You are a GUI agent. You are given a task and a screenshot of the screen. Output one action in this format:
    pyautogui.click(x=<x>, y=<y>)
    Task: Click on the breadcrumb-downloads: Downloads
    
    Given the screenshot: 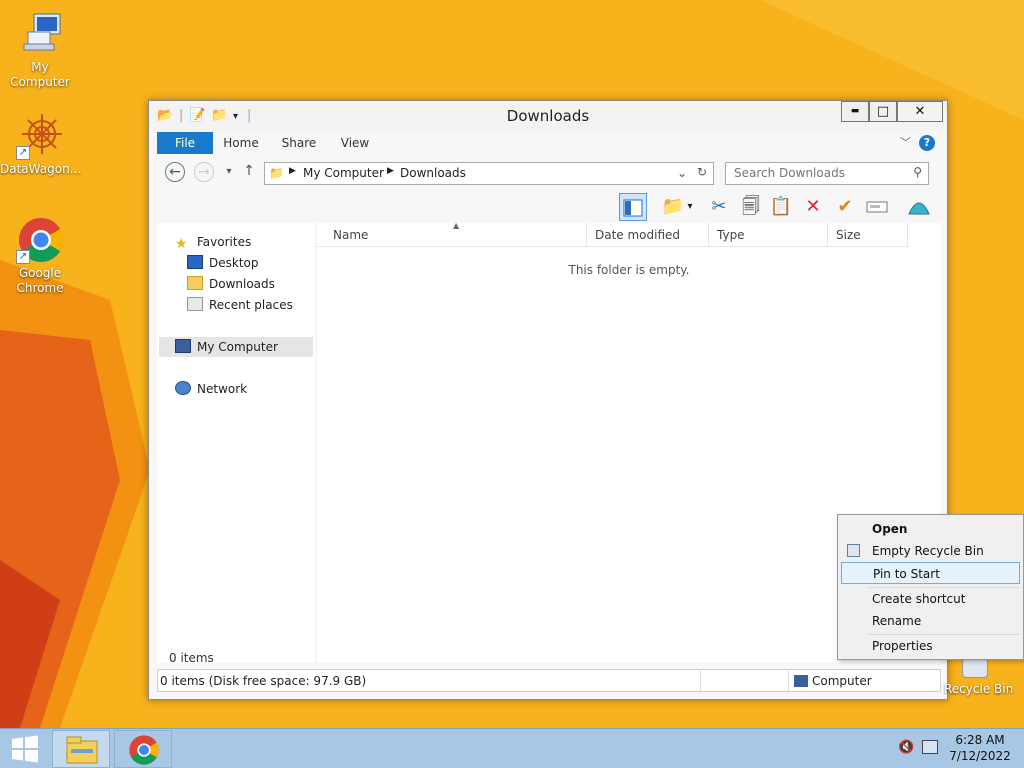 What is the action you would take?
    pyautogui.click(x=433, y=173)
    